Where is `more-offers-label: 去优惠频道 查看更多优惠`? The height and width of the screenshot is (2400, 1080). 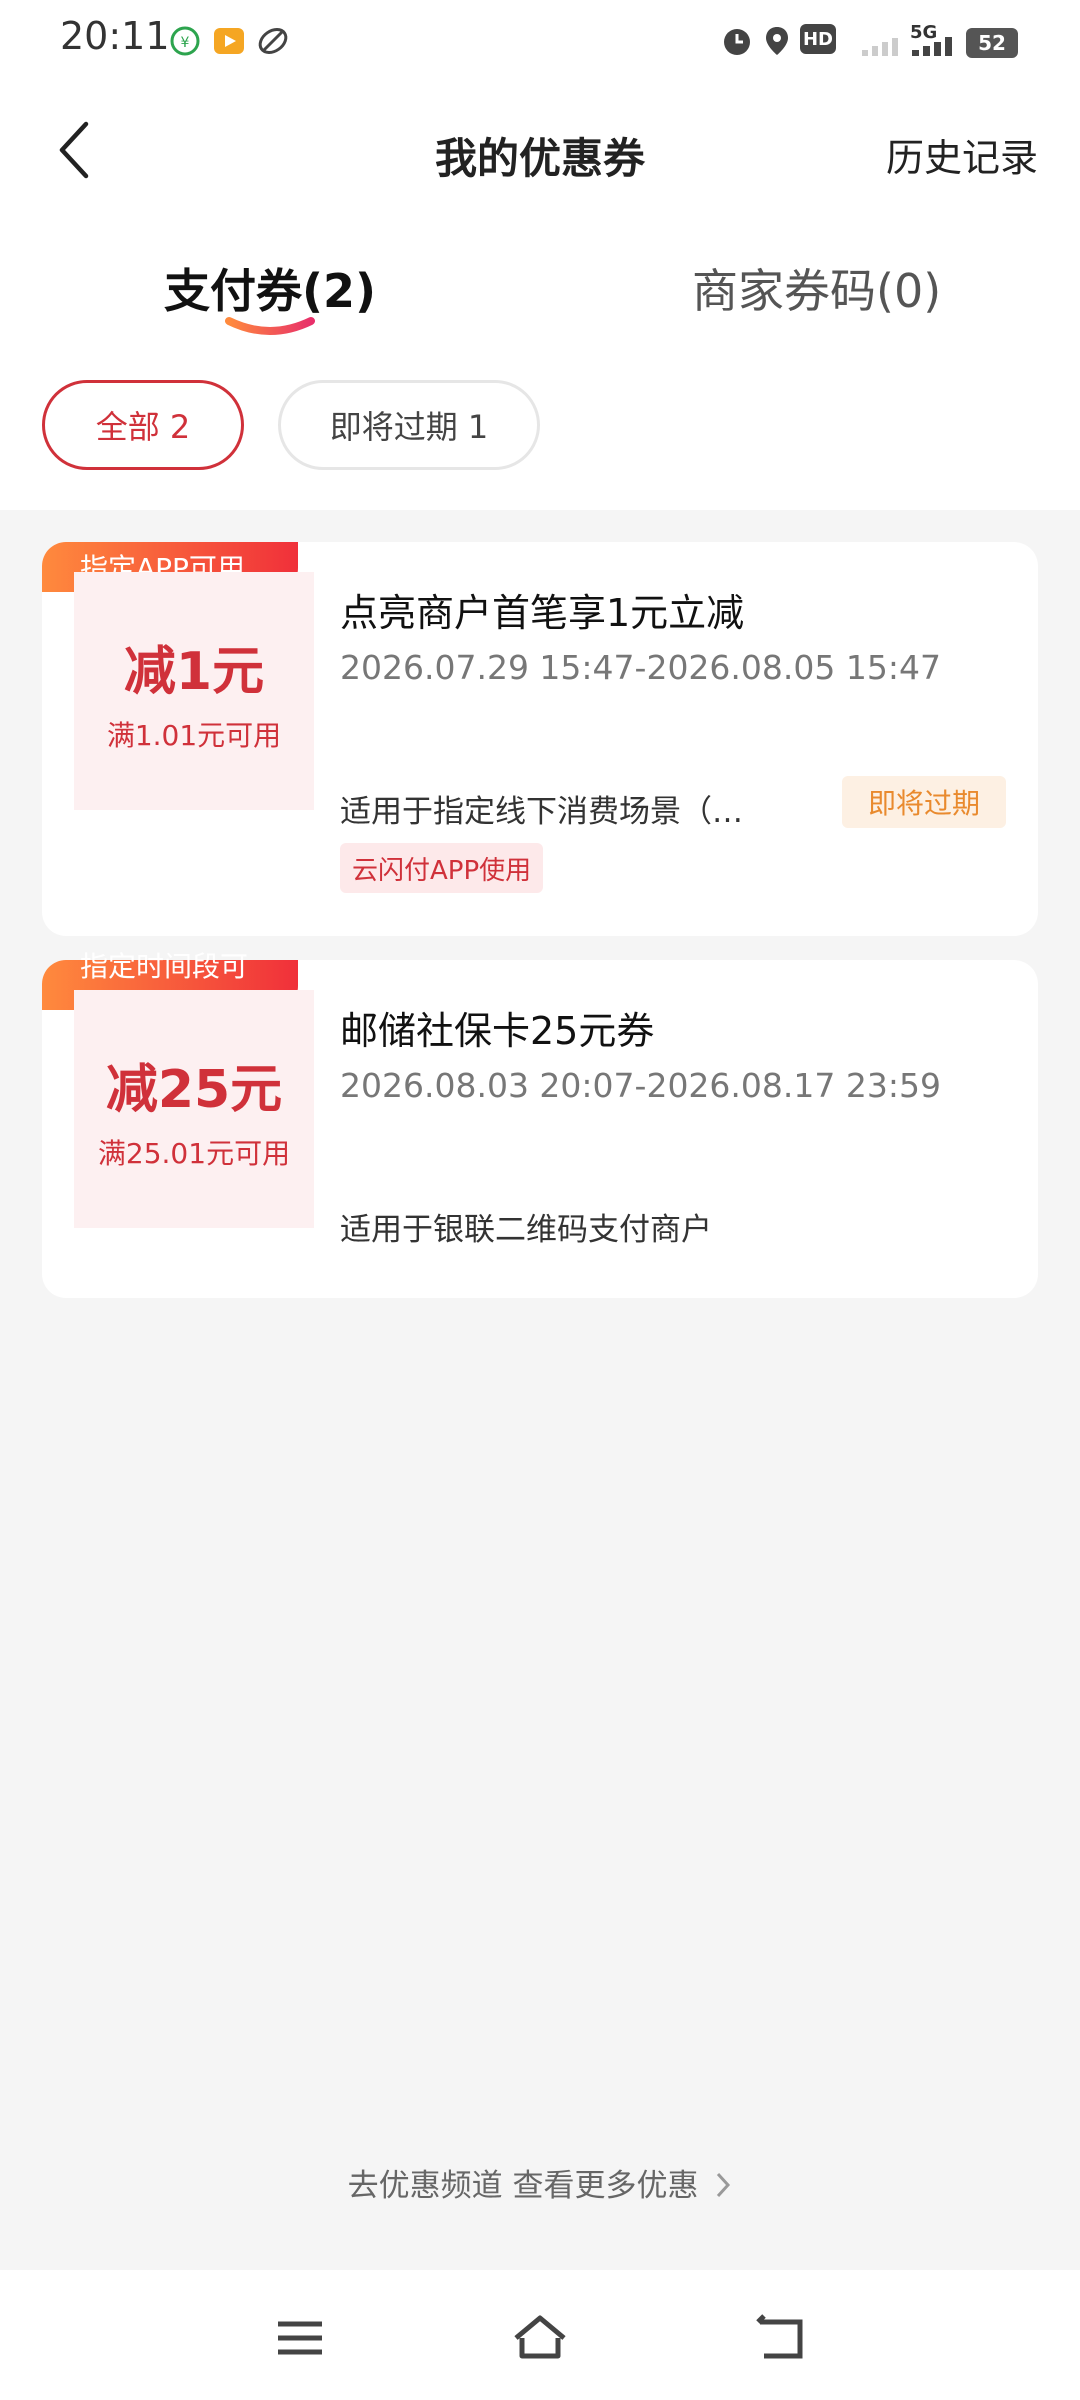
more-offers-label: 去优惠频道 查看更多优惠 is located at coordinates (523, 2186).